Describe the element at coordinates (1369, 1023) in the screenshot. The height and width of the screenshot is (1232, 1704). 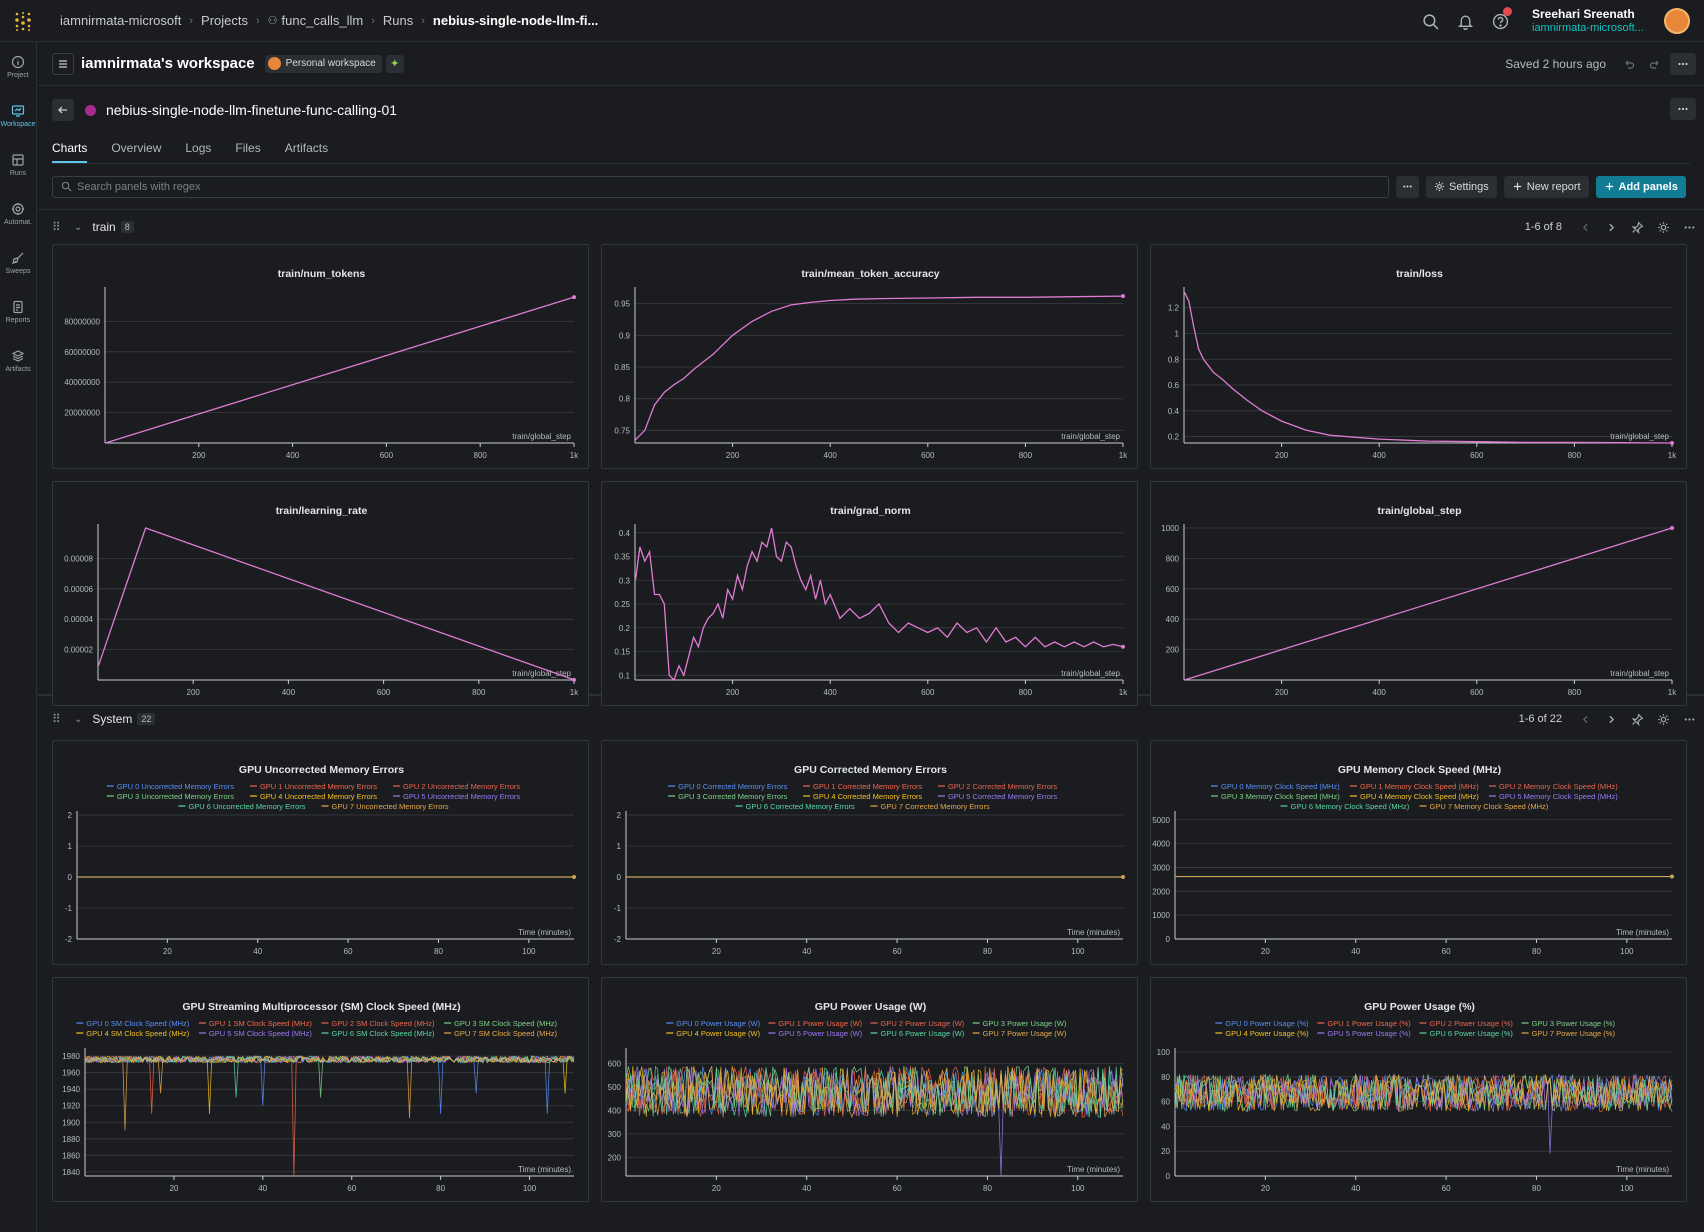
I see `legend-entry: GPU 1 Power Usage (%)` at that location.